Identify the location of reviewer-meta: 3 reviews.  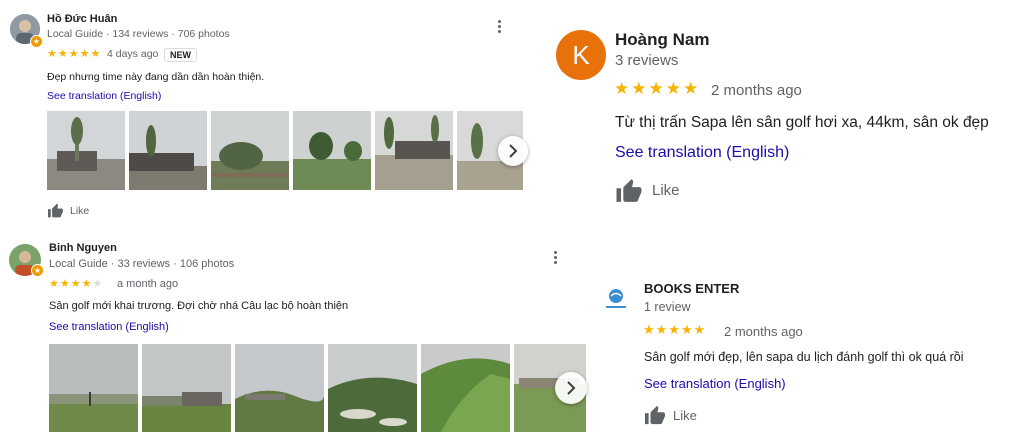
(647, 60).